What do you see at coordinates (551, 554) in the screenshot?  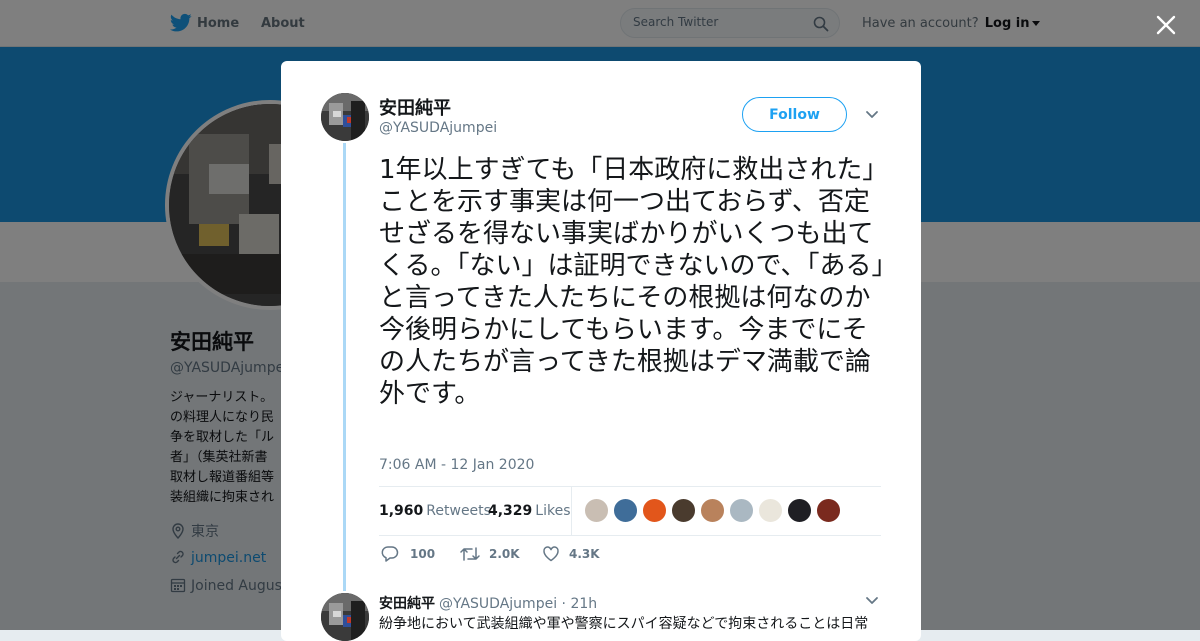 I see `heart-icon` at bounding box center [551, 554].